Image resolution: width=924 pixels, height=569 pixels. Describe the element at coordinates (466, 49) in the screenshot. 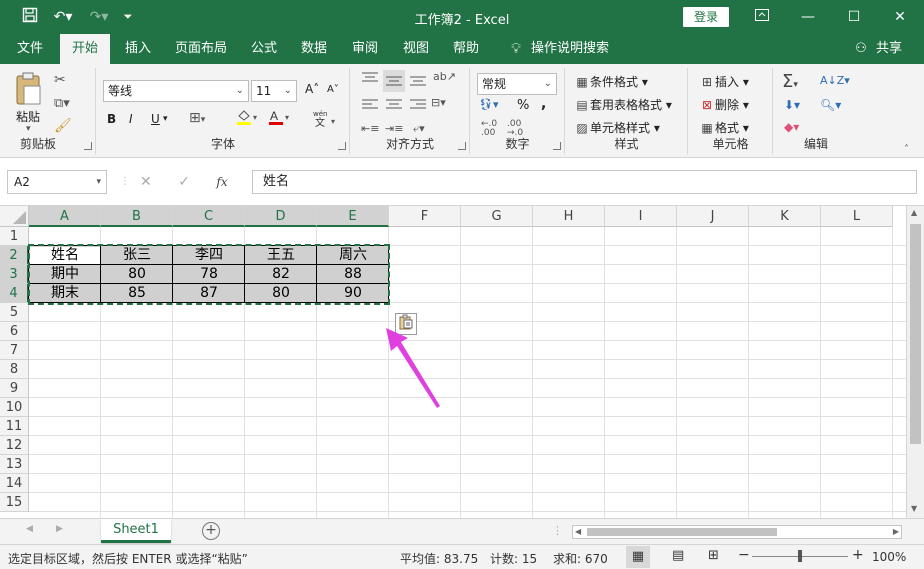

I see `tab-help: 帮助` at that location.